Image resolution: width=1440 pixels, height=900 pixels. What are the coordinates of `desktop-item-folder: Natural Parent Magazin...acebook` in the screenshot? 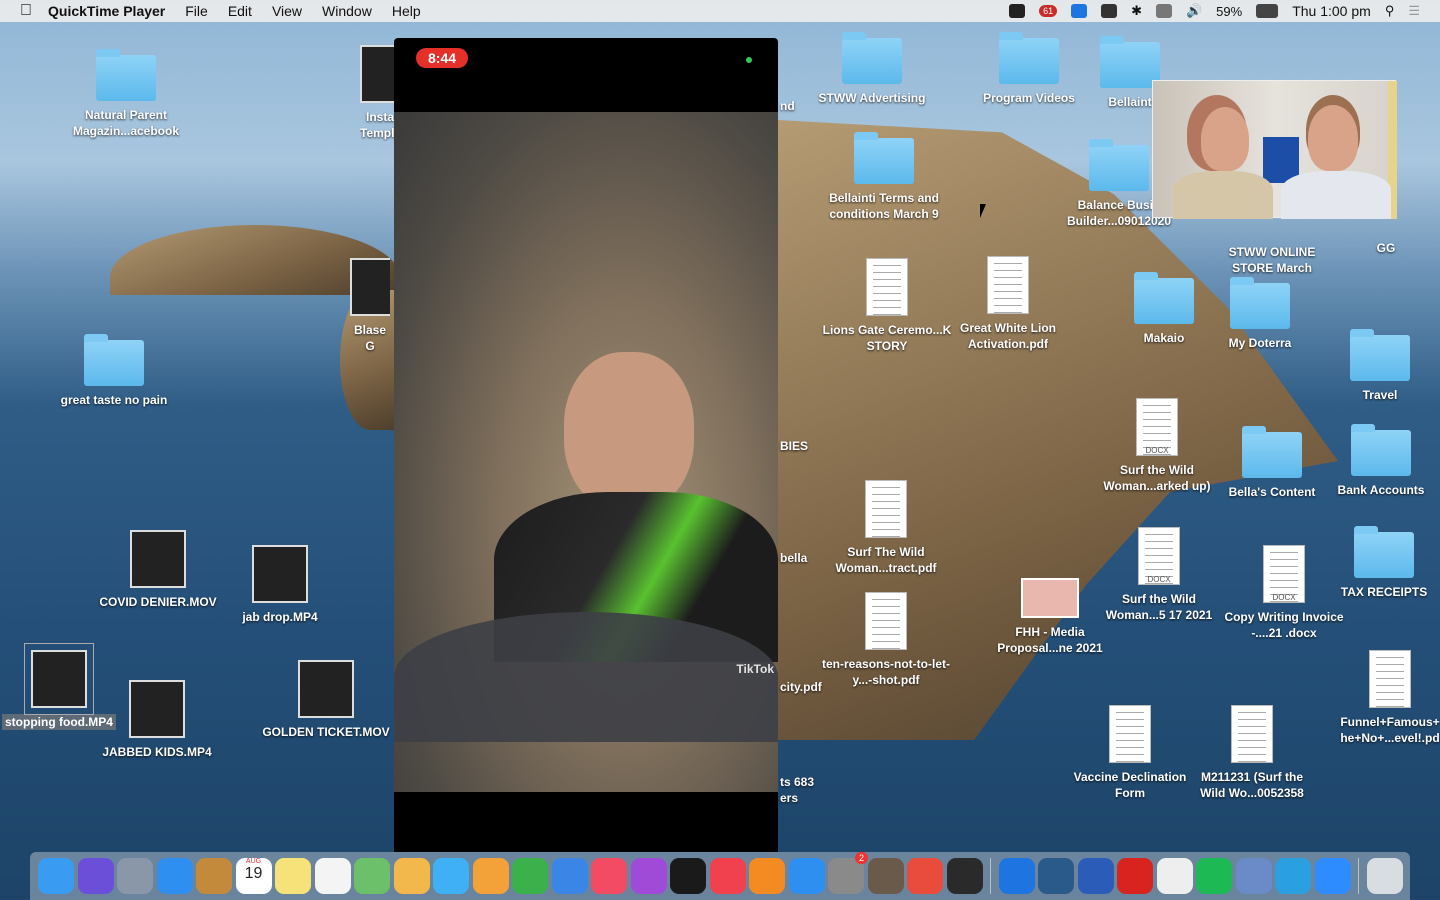 It's located at (126, 94).